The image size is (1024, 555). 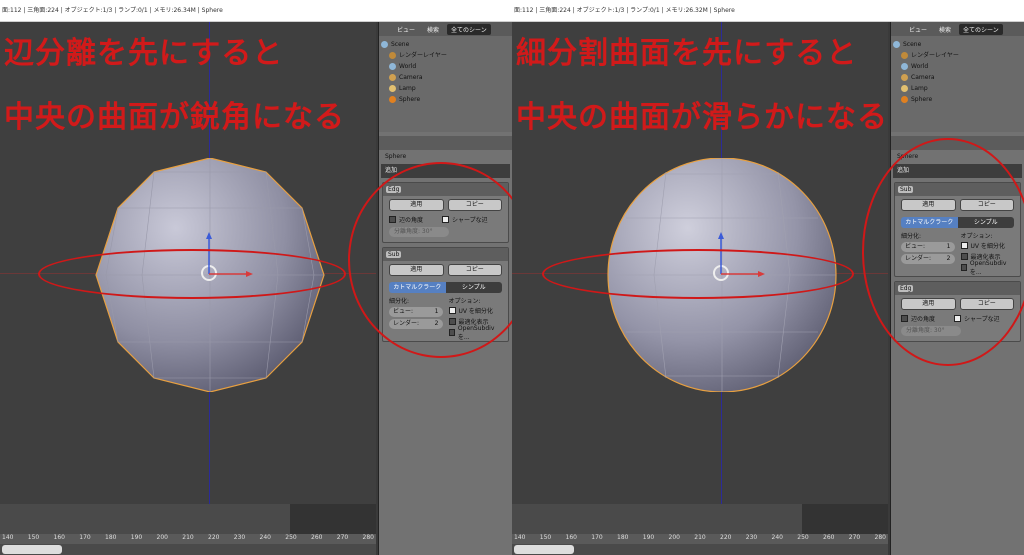 I want to click on annotation-line-2: 中央の曲面が滑らかになる, so click(x=702, y=117).